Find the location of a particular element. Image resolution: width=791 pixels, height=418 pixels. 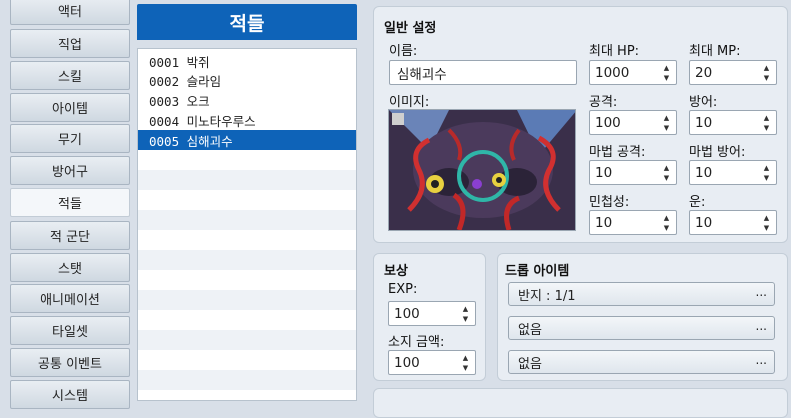

luck-label: 운: is located at coordinates (697, 202).